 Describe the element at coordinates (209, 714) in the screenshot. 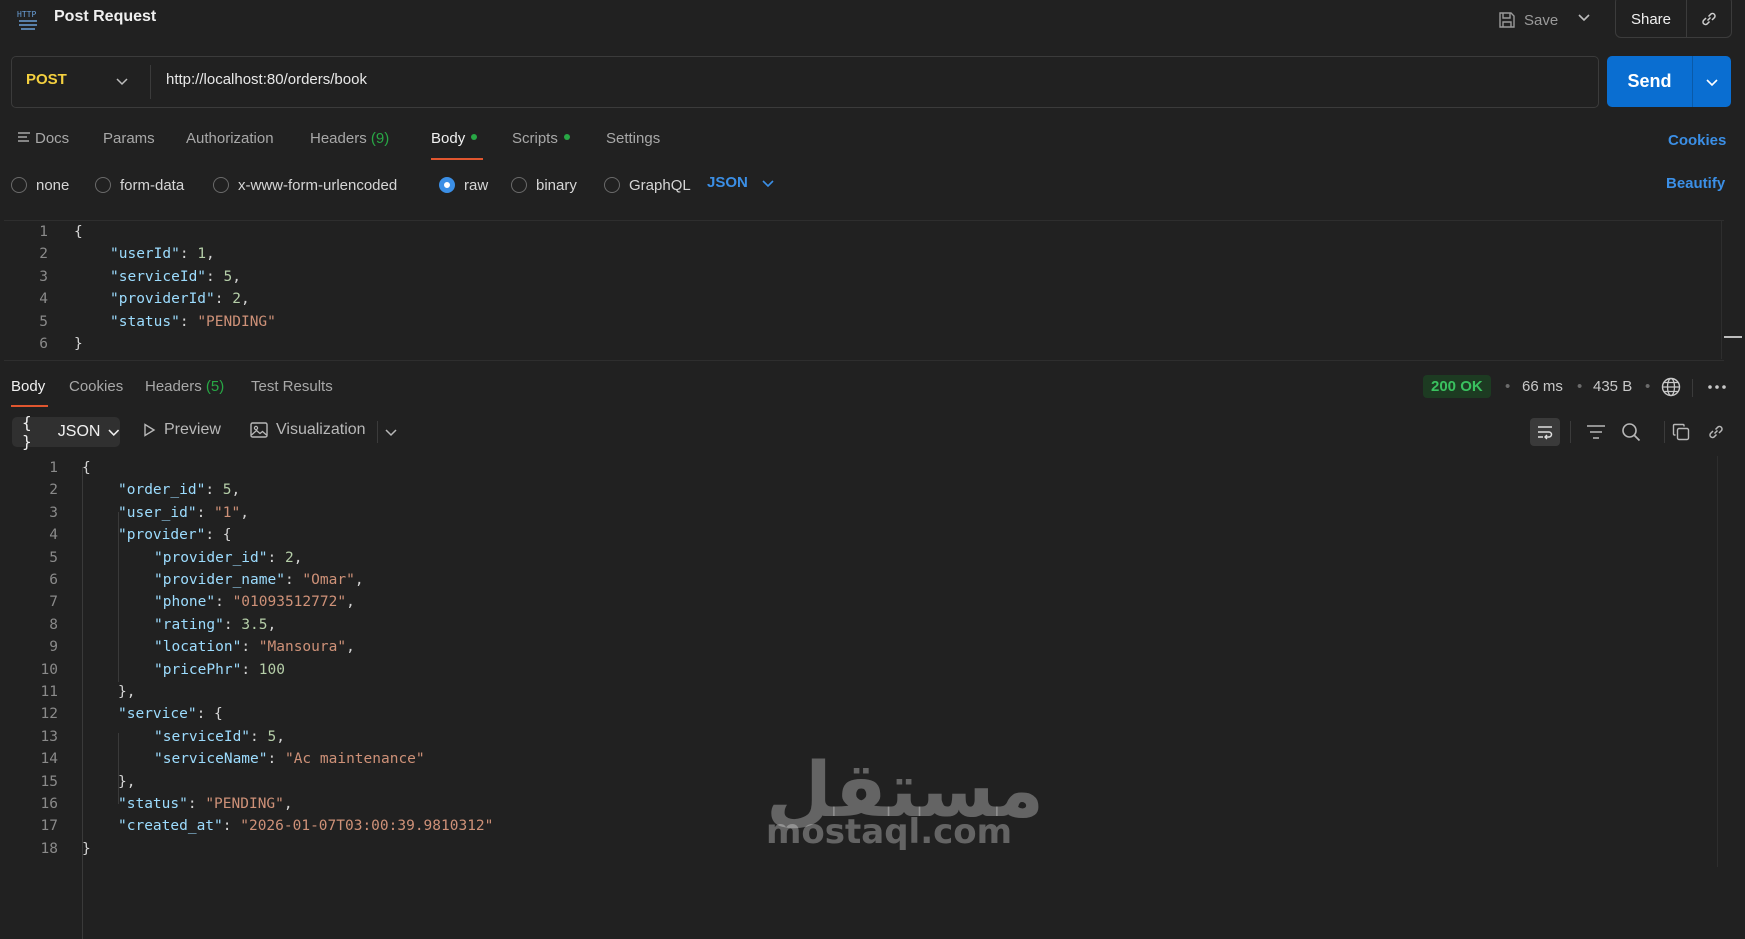

I see `code-token: : {` at that location.